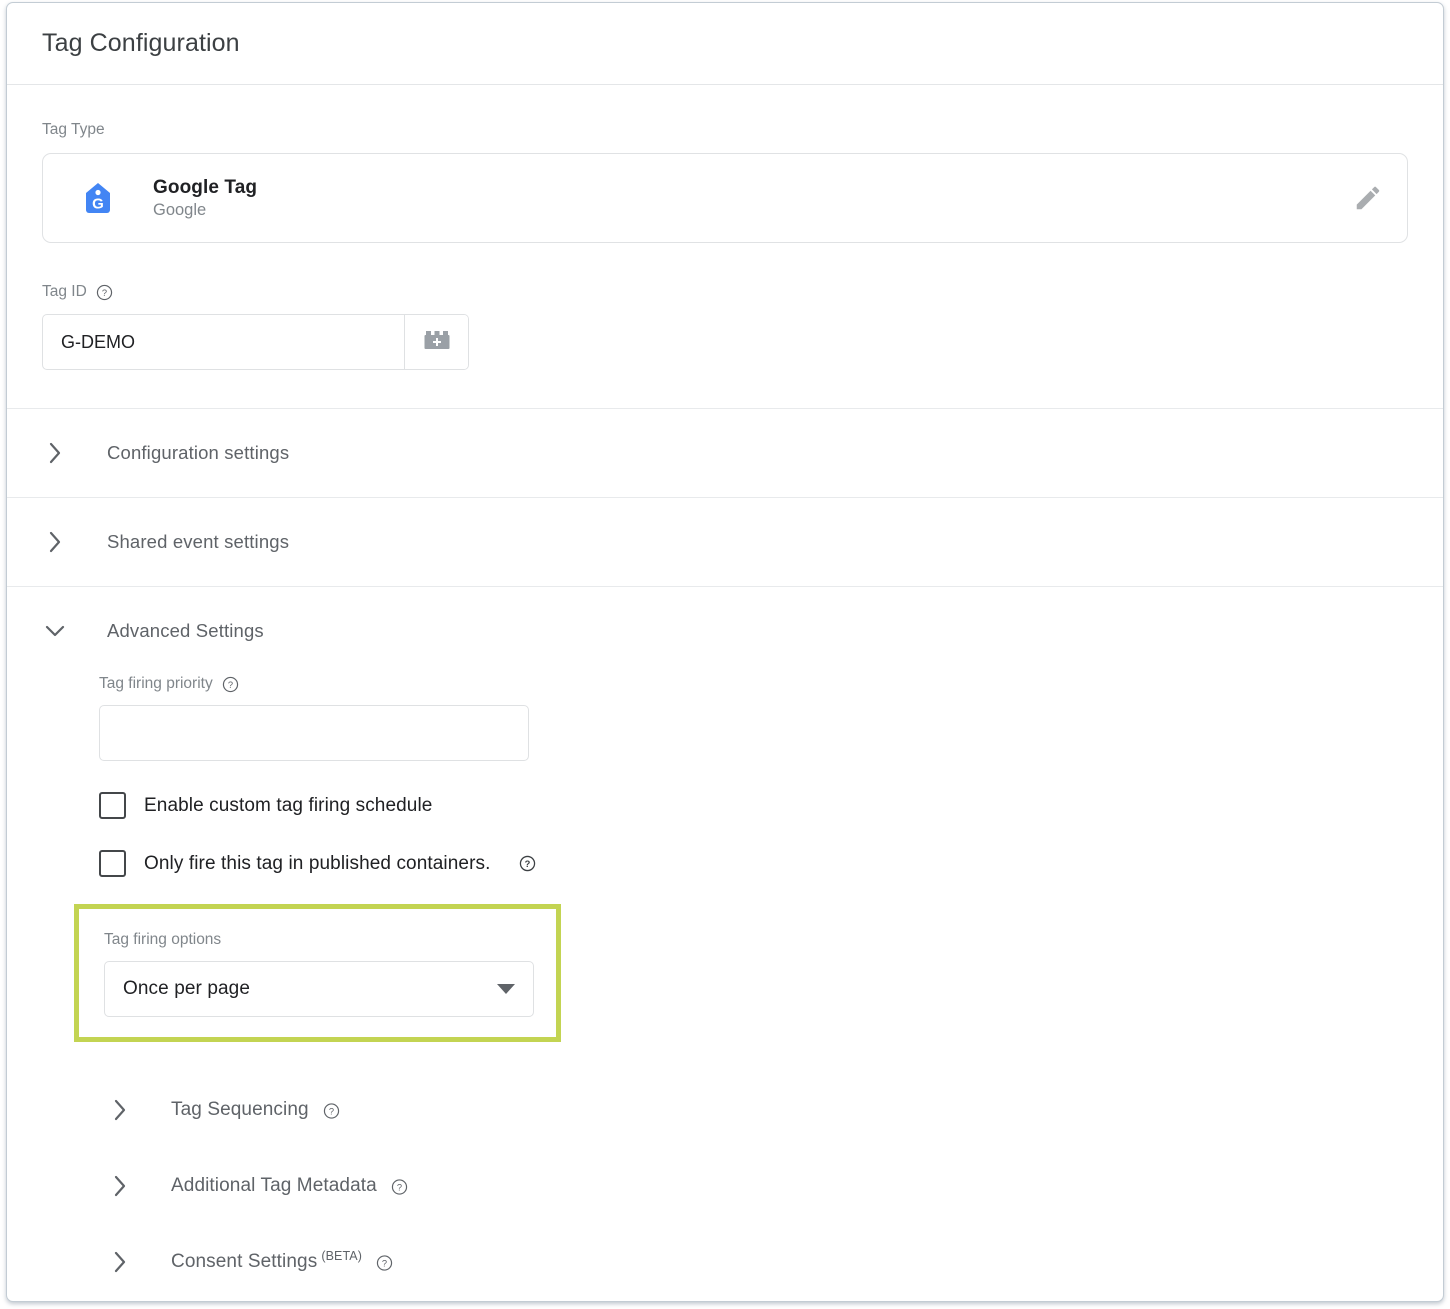 The height and width of the screenshot is (1309, 1450). I want to click on page-title: Tag Configuration, so click(141, 43).